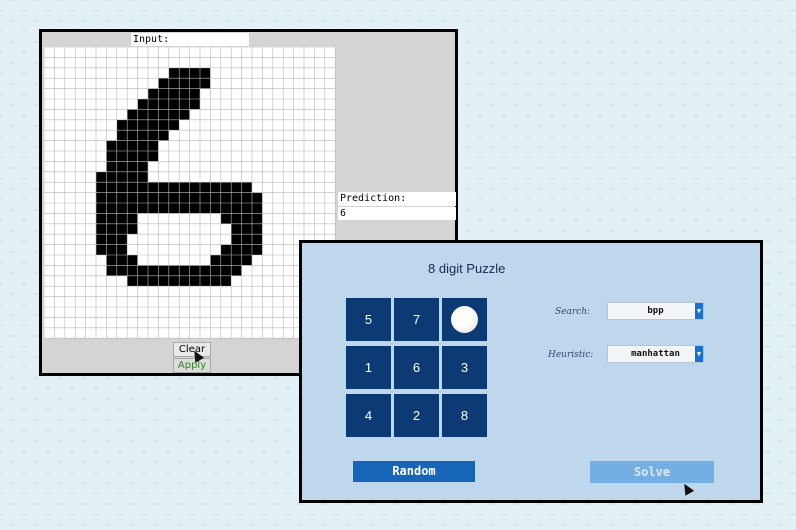  What do you see at coordinates (687, 488) in the screenshot?
I see `mouse-cursor-icon` at bounding box center [687, 488].